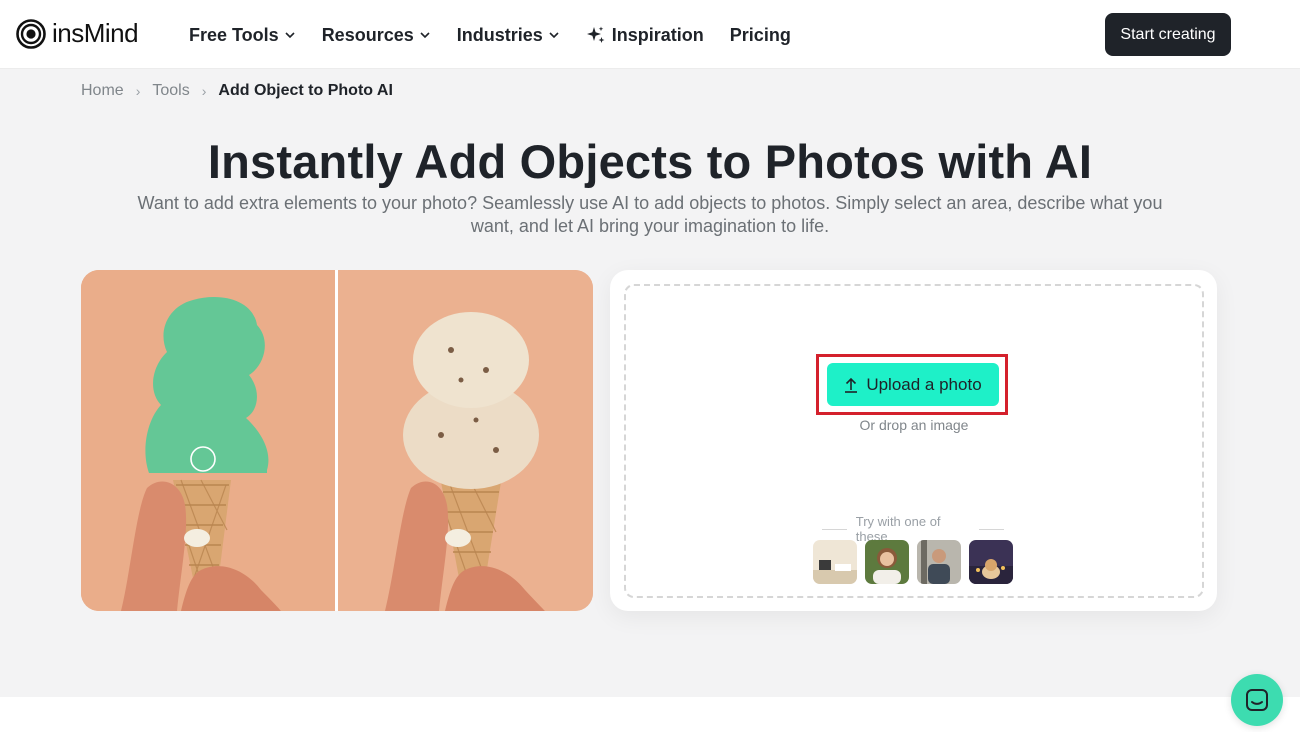  What do you see at coordinates (102, 91) in the screenshot?
I see `breadcrumb-home: Home` at bounding box center [102, 91].